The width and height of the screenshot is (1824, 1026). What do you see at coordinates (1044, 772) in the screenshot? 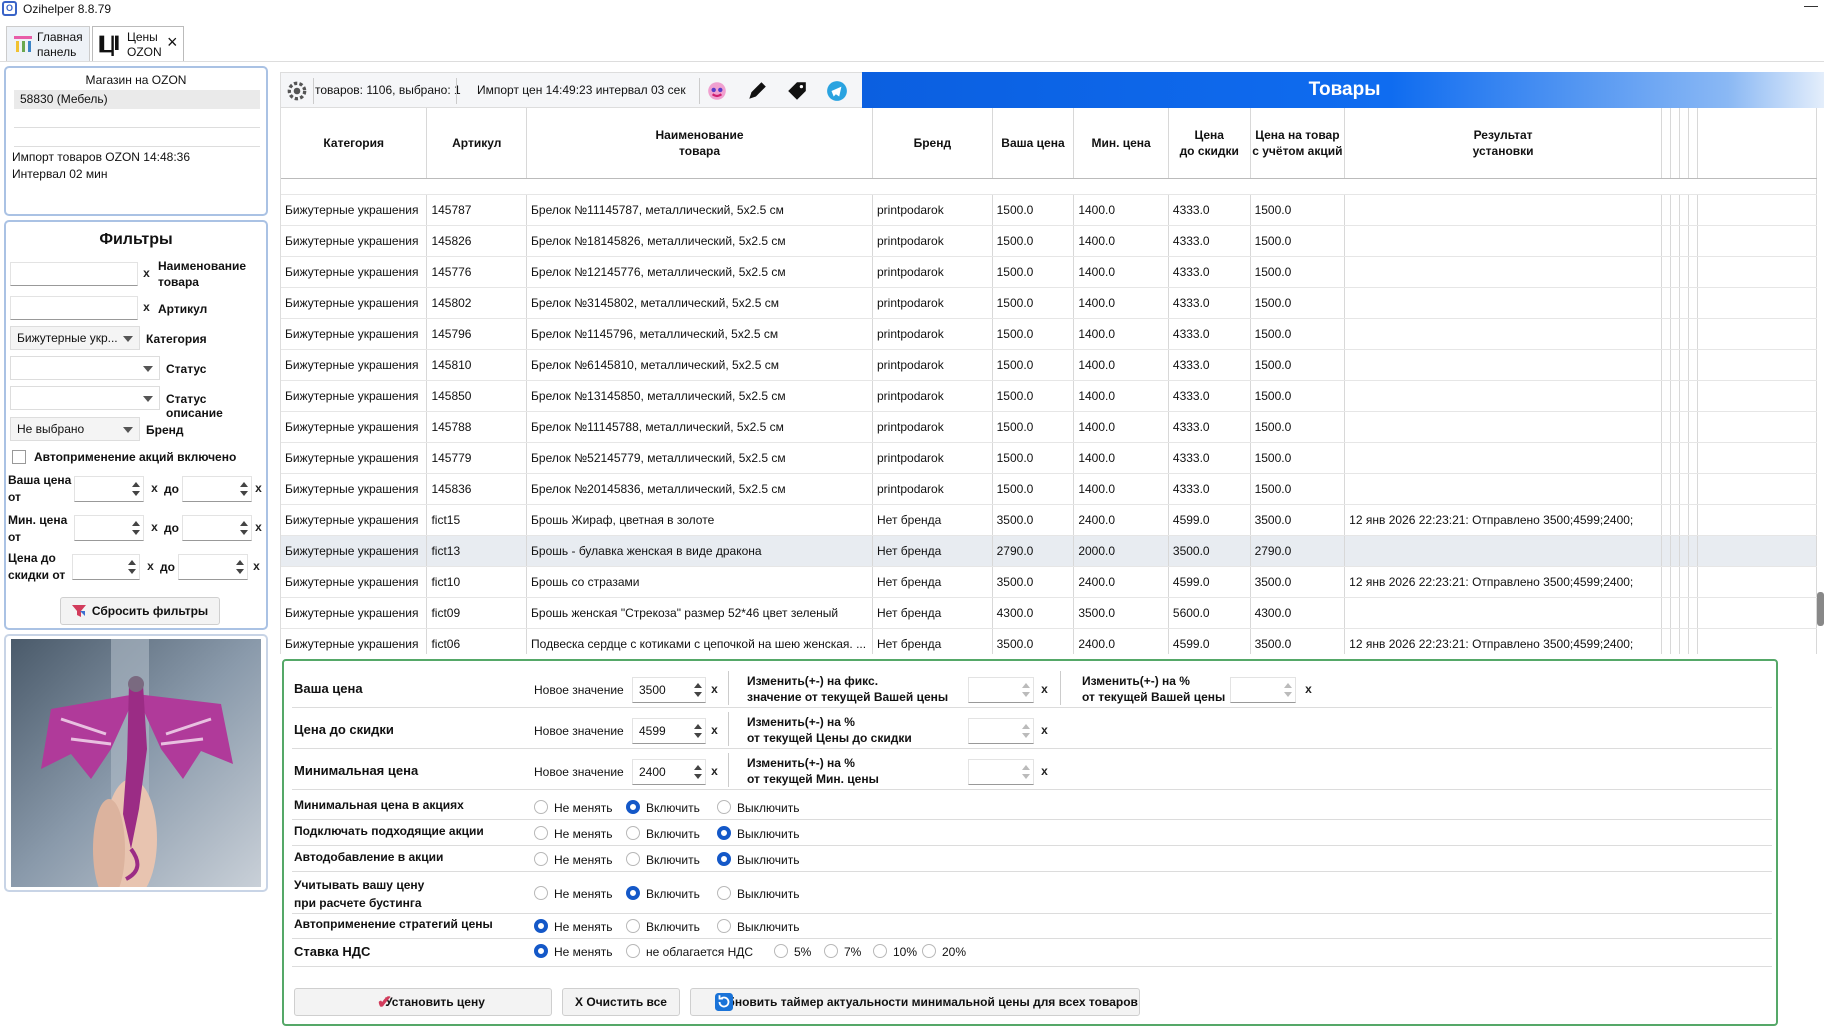
I see `min-pct-clear: x` at bounding box center [1044, 772].